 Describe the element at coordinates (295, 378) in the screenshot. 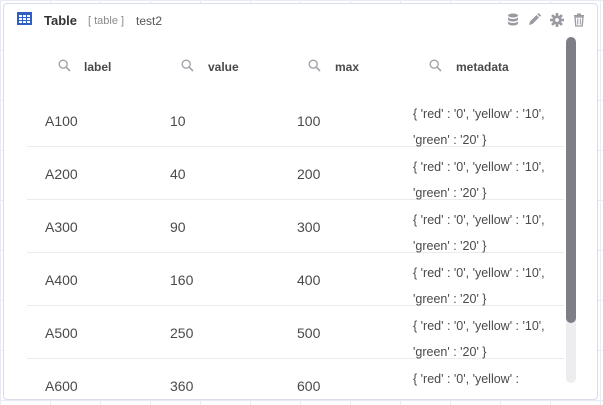

I see `table-row: A600 360 600 { 'red' : '0', 'yellow' :` at that location.